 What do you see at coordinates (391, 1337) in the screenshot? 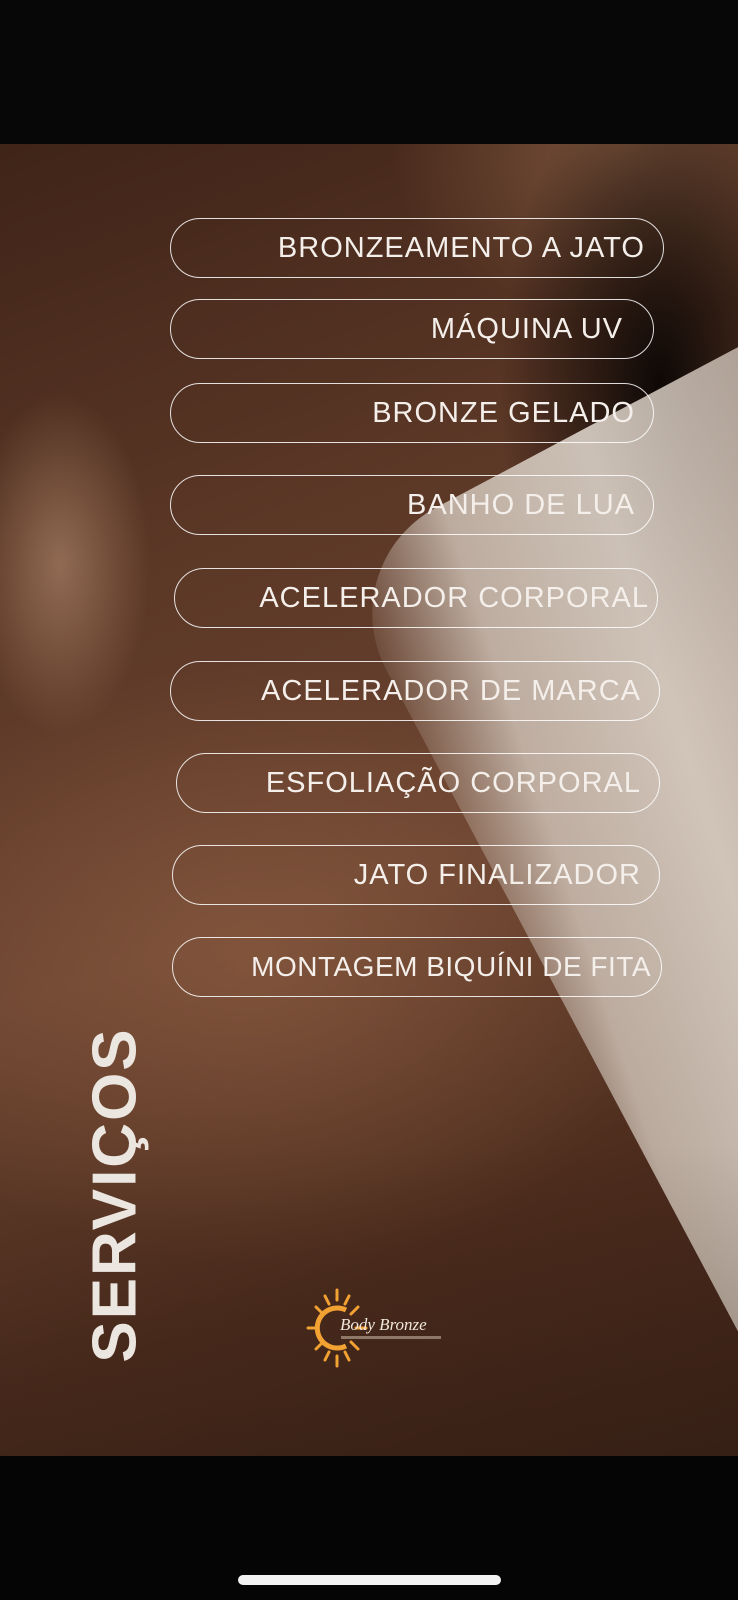
I see `logo-tagline-line` at bounding box center [391, 1337].